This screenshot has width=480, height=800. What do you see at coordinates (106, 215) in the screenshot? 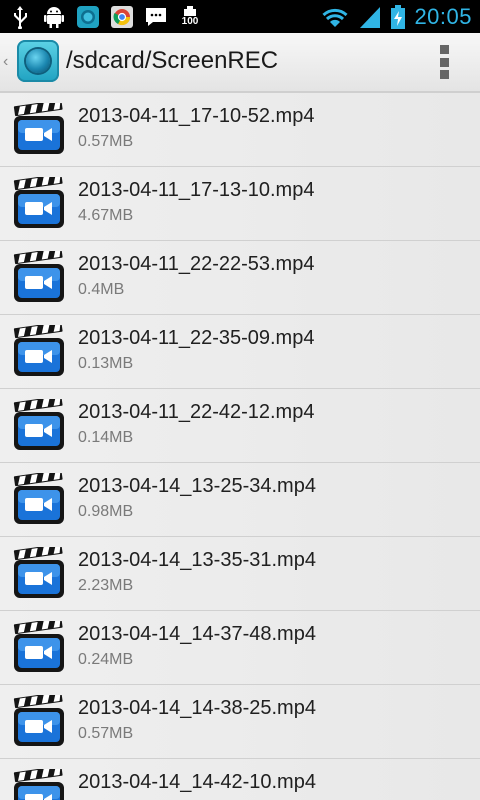
I see `file-size: 4.67MB` at bounding box center [106, 215].